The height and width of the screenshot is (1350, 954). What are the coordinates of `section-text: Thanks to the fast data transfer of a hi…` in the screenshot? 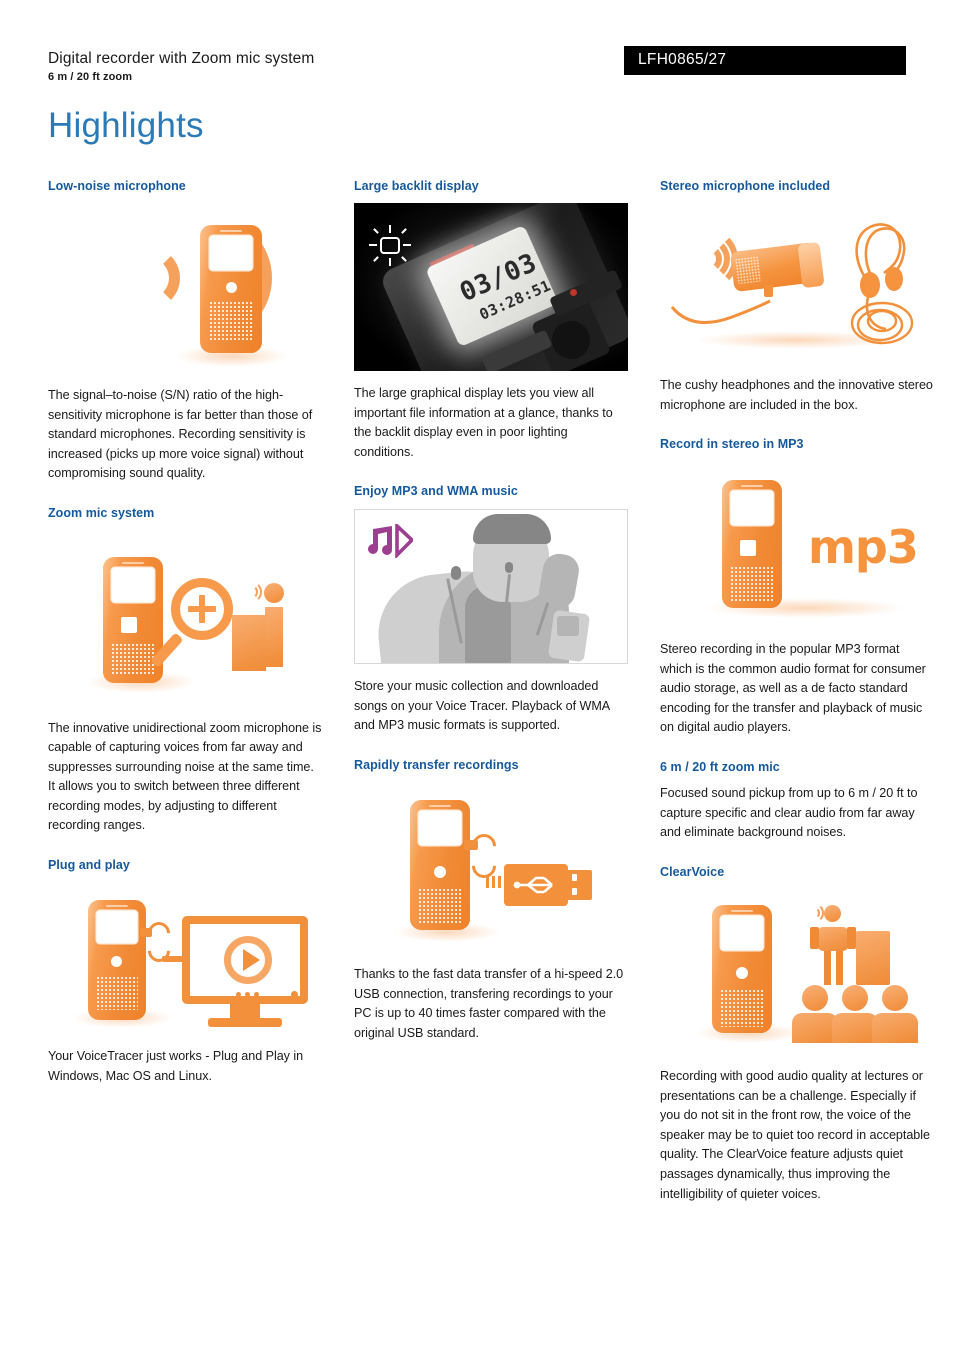 It's located at (489, 1003).